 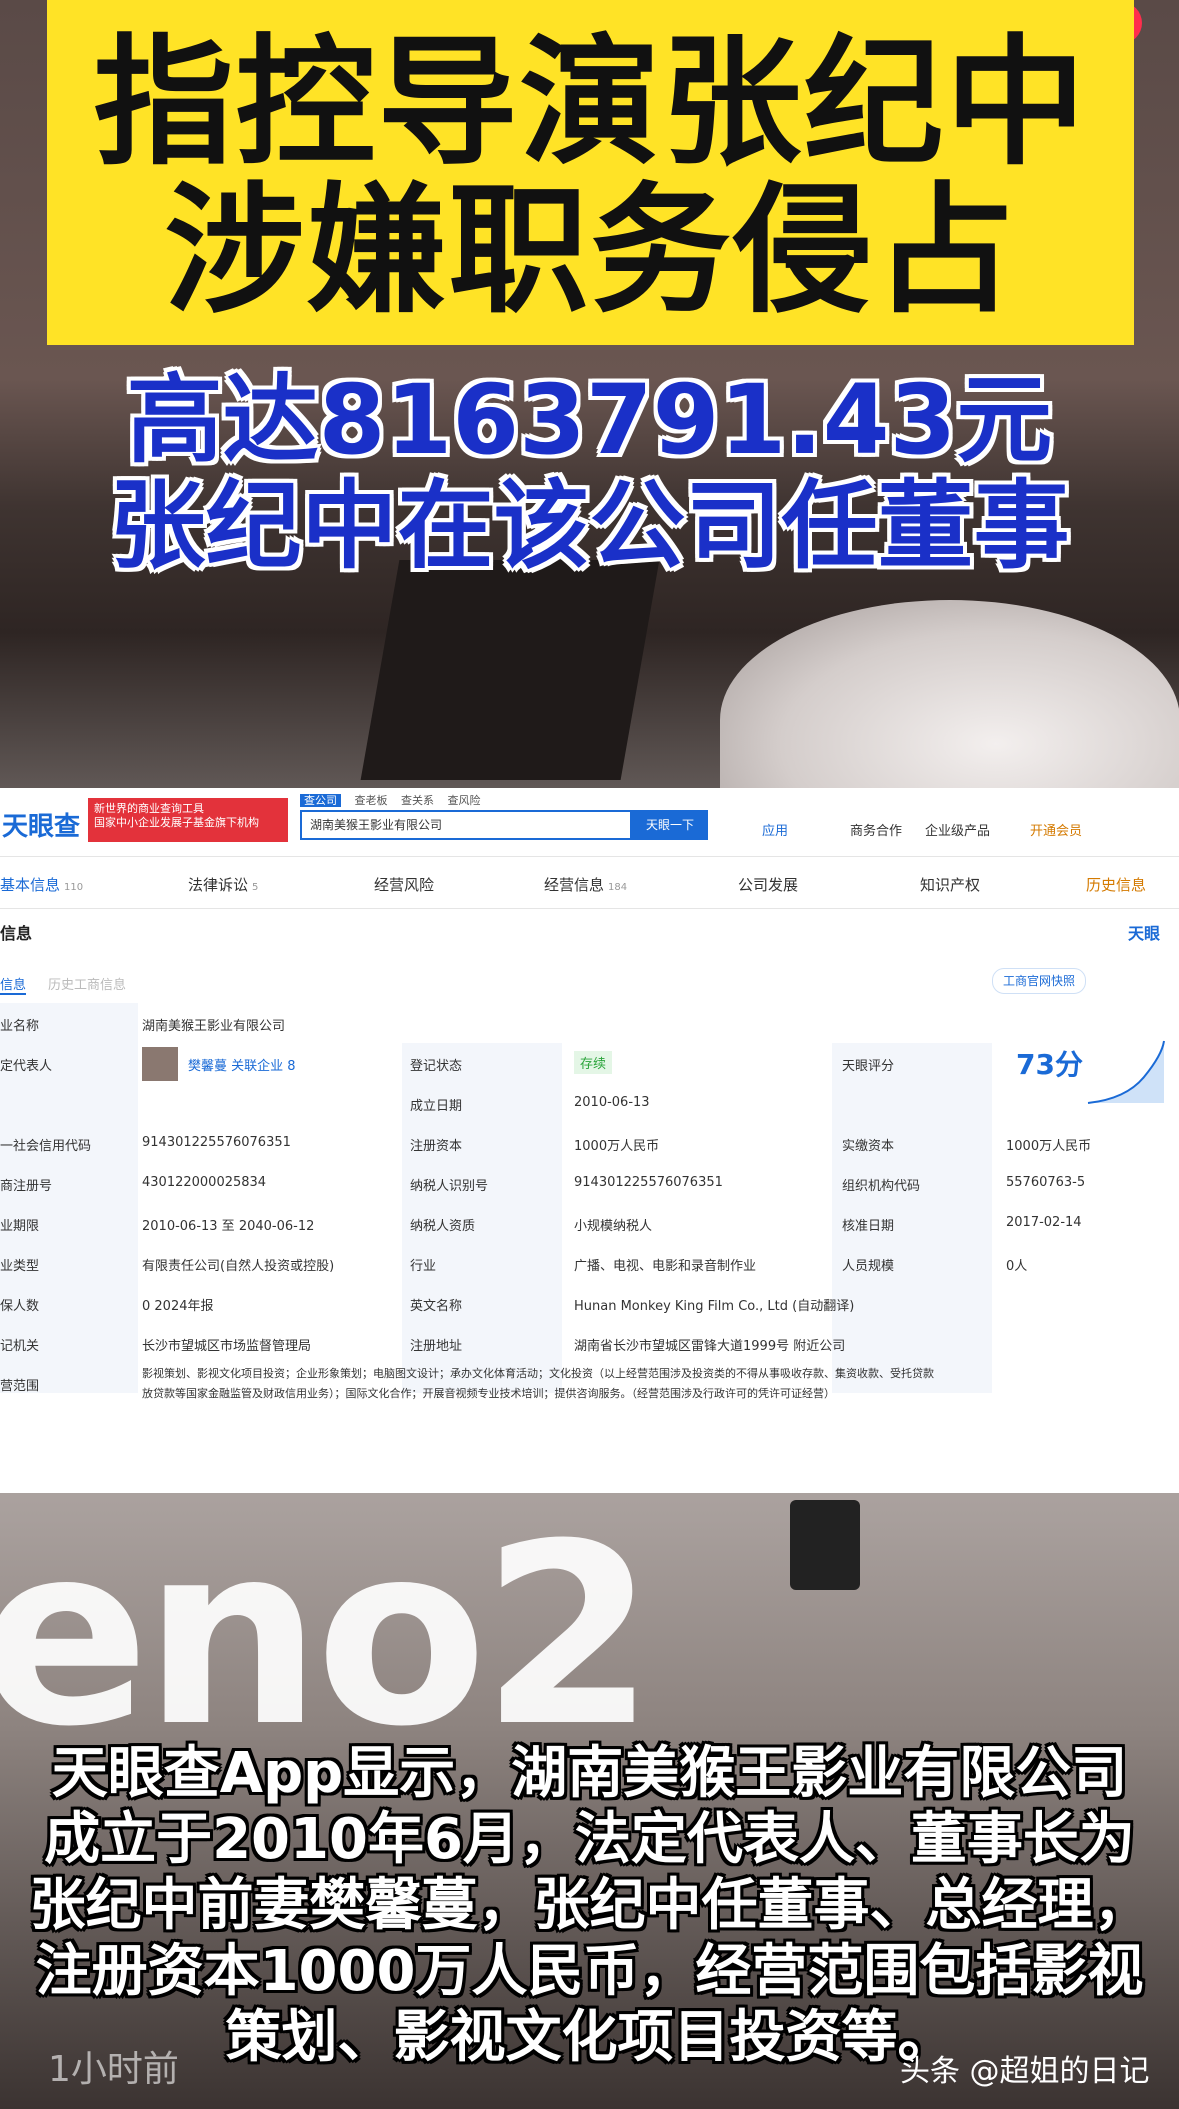 I want to click on table-value: 湖南省长沙市望城区雷锋大道1999号 附近公司, so click(x=710, y=1346).